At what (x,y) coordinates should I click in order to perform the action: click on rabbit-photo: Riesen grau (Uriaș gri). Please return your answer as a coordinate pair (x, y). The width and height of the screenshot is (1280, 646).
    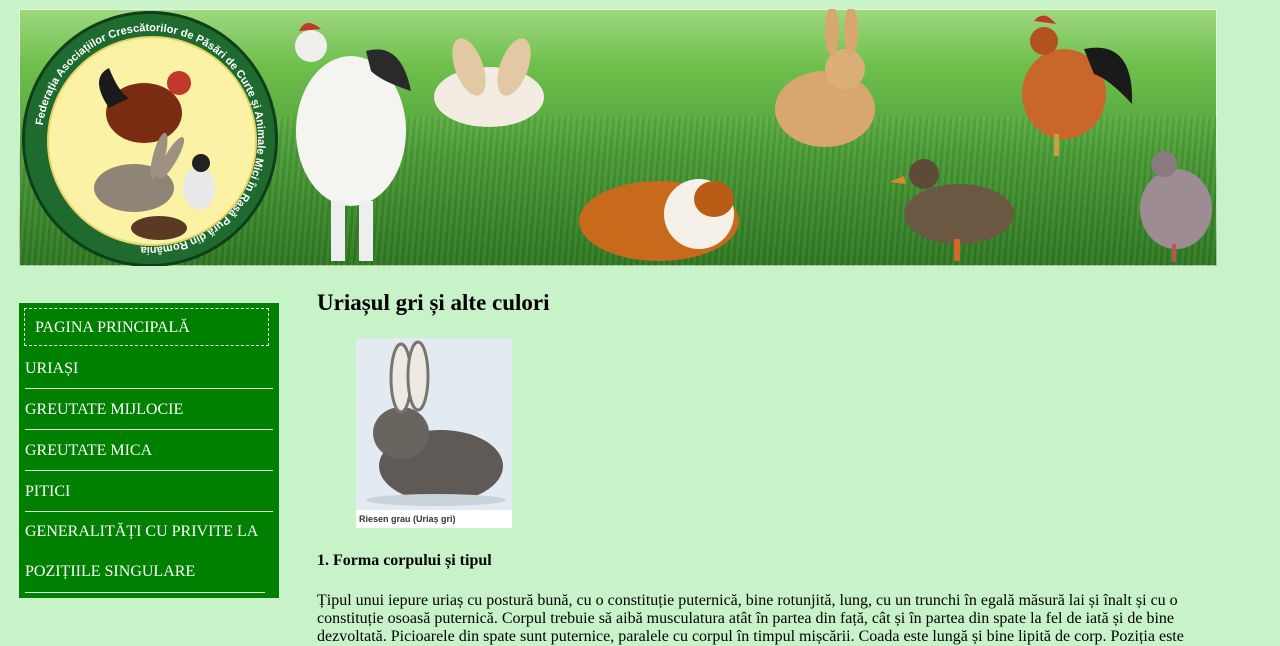
    Looking at the image, I should click on (434, 433).